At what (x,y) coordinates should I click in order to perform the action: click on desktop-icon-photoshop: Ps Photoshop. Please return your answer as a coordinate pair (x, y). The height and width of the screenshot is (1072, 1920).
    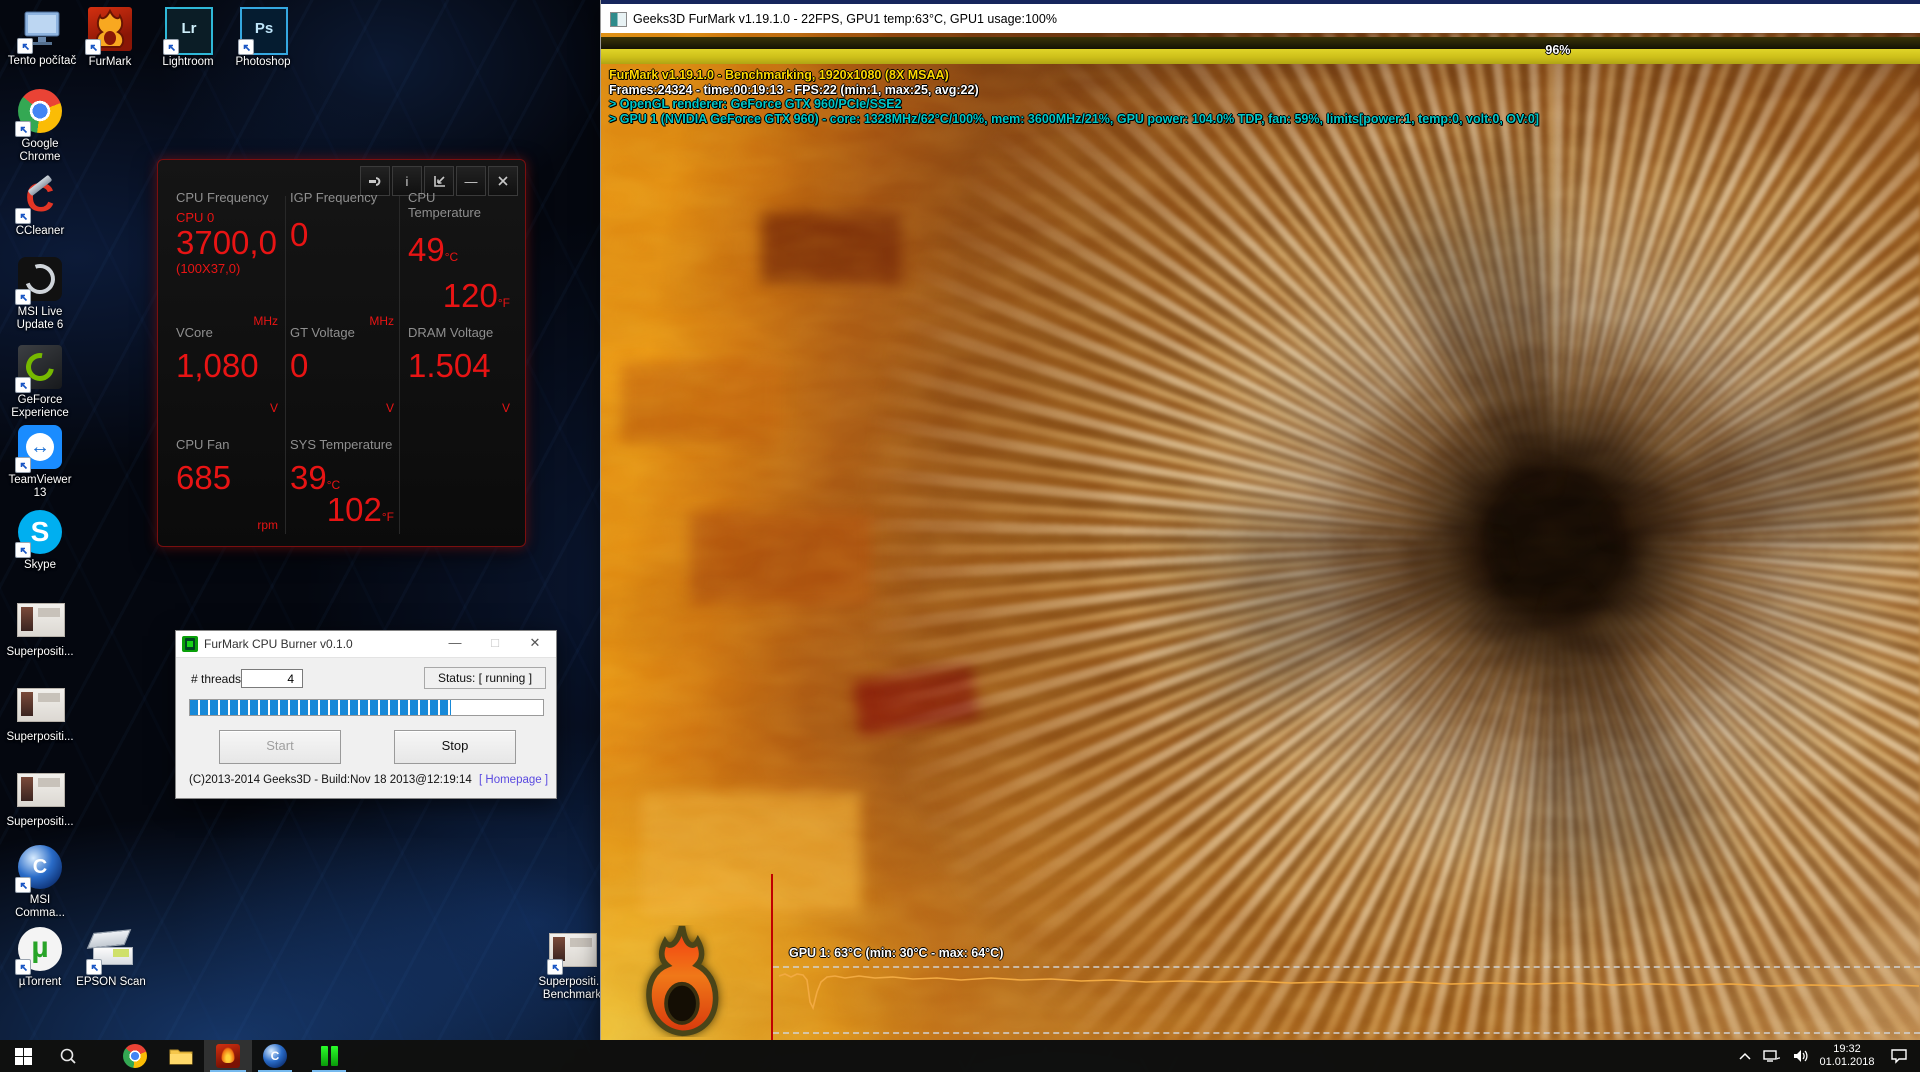
    Looking at the image, I should click on (263, 37).